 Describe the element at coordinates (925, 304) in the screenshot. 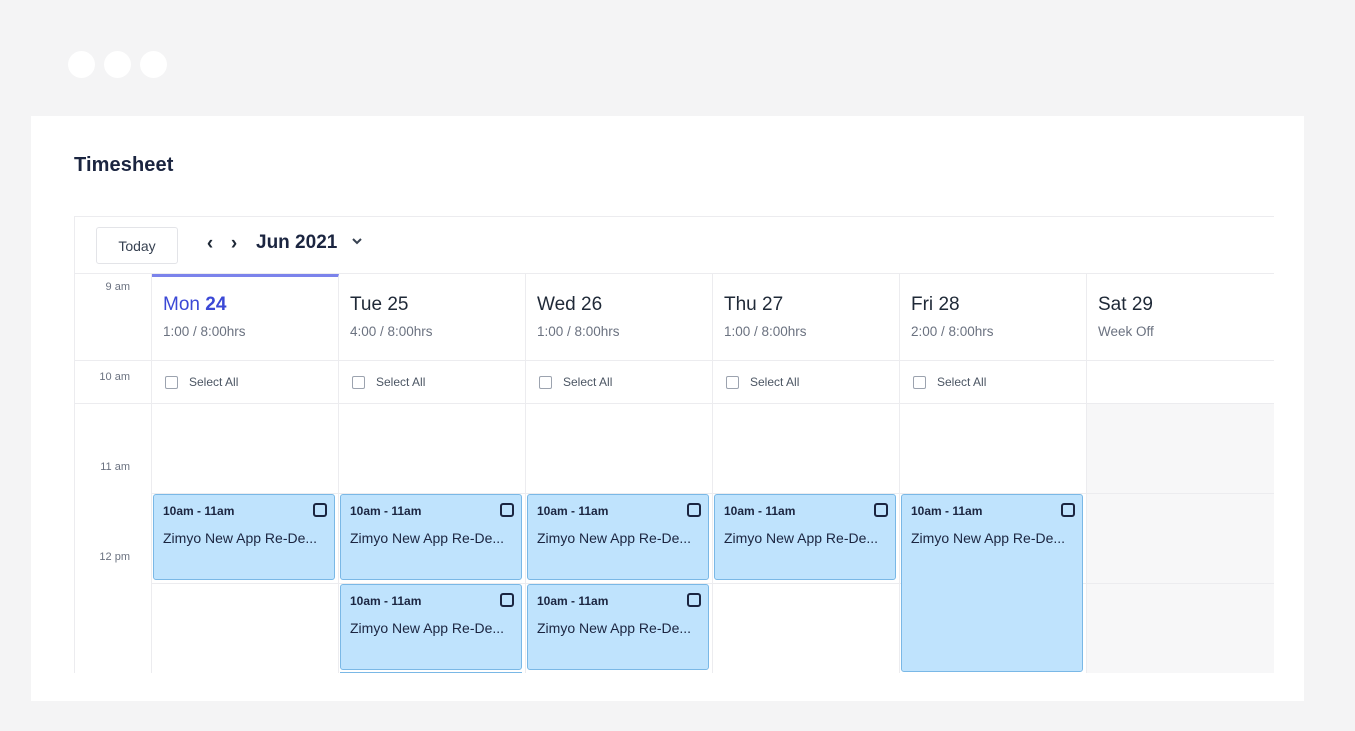

I see `day-label: Fri` at that location.